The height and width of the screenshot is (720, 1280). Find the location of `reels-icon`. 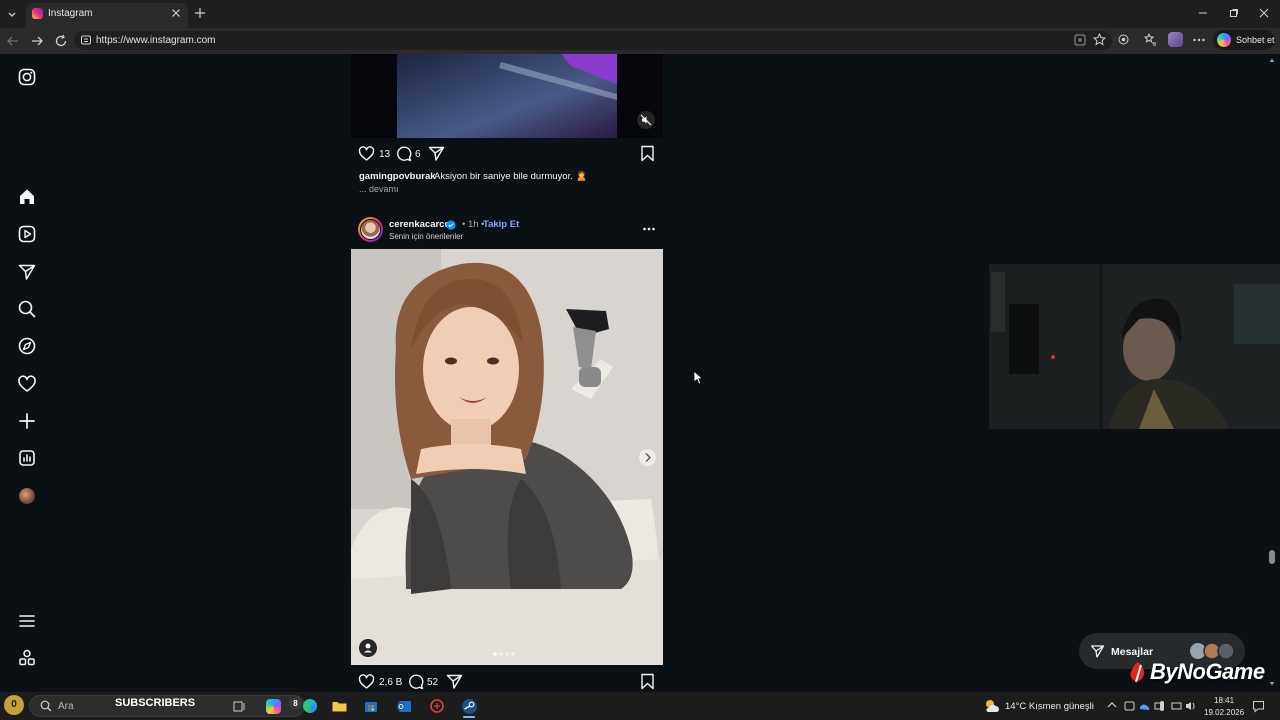

reels-icon is located at coordinates (27, 234).